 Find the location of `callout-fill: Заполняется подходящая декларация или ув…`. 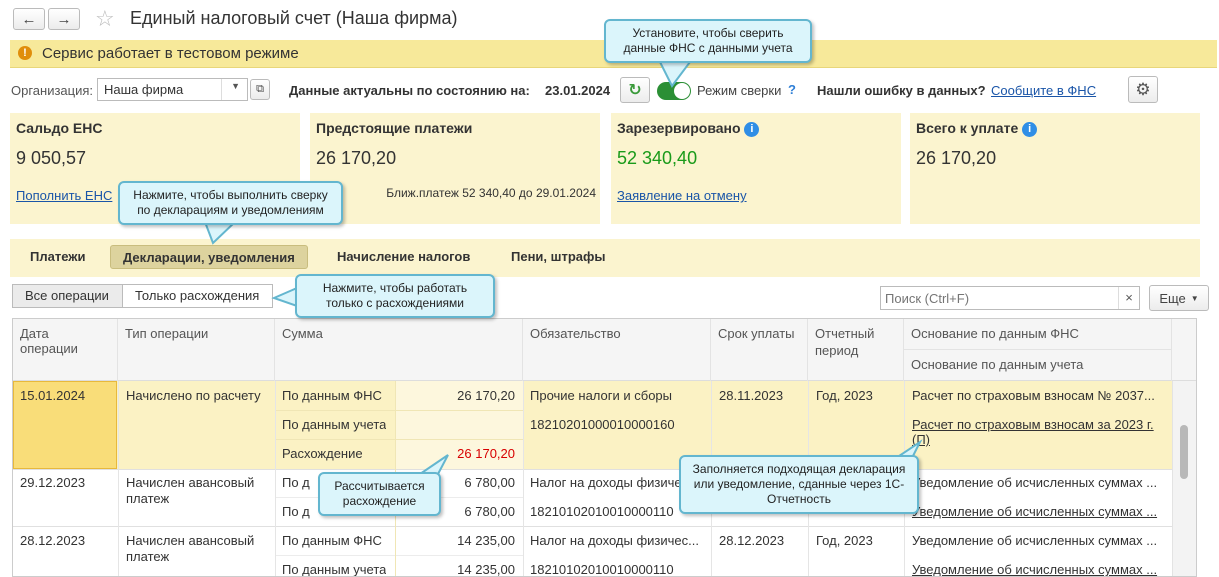

callout-fill: Заполняется подходящая декларация или ув… is located at coordinates (799, 484).